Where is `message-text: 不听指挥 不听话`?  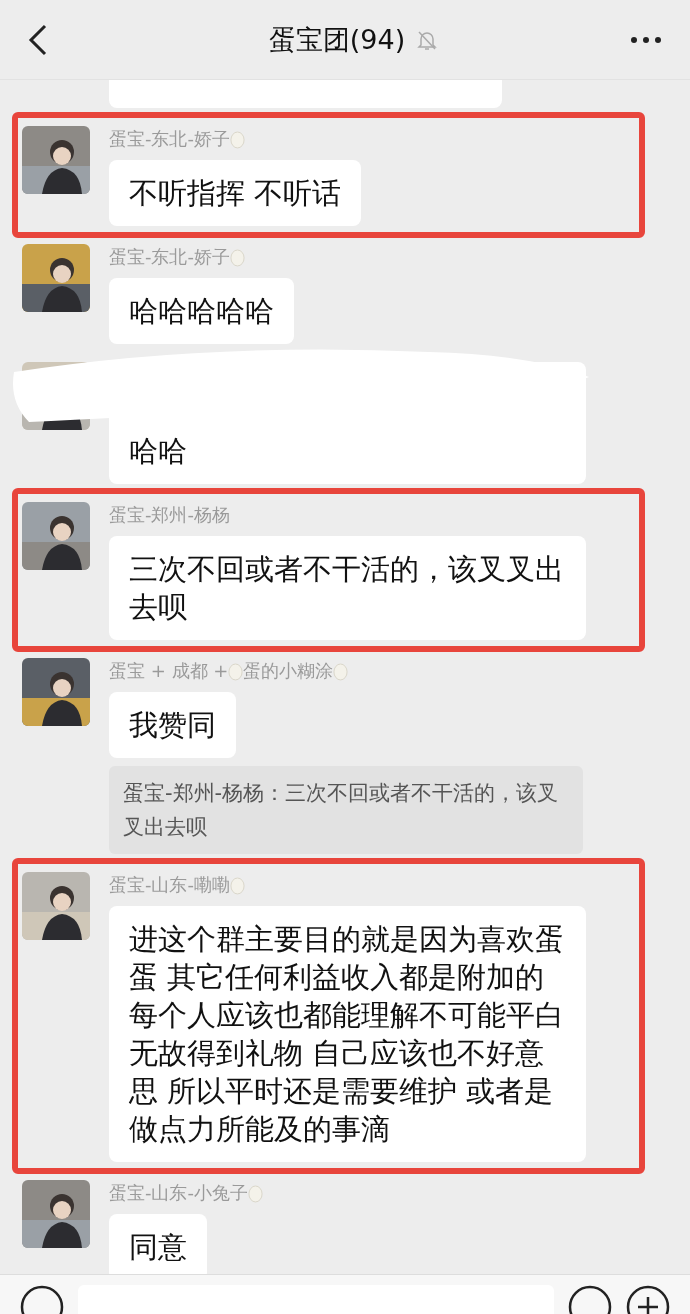 message-text: 不听指挥 不听话 is located at coordinates (235, 193).